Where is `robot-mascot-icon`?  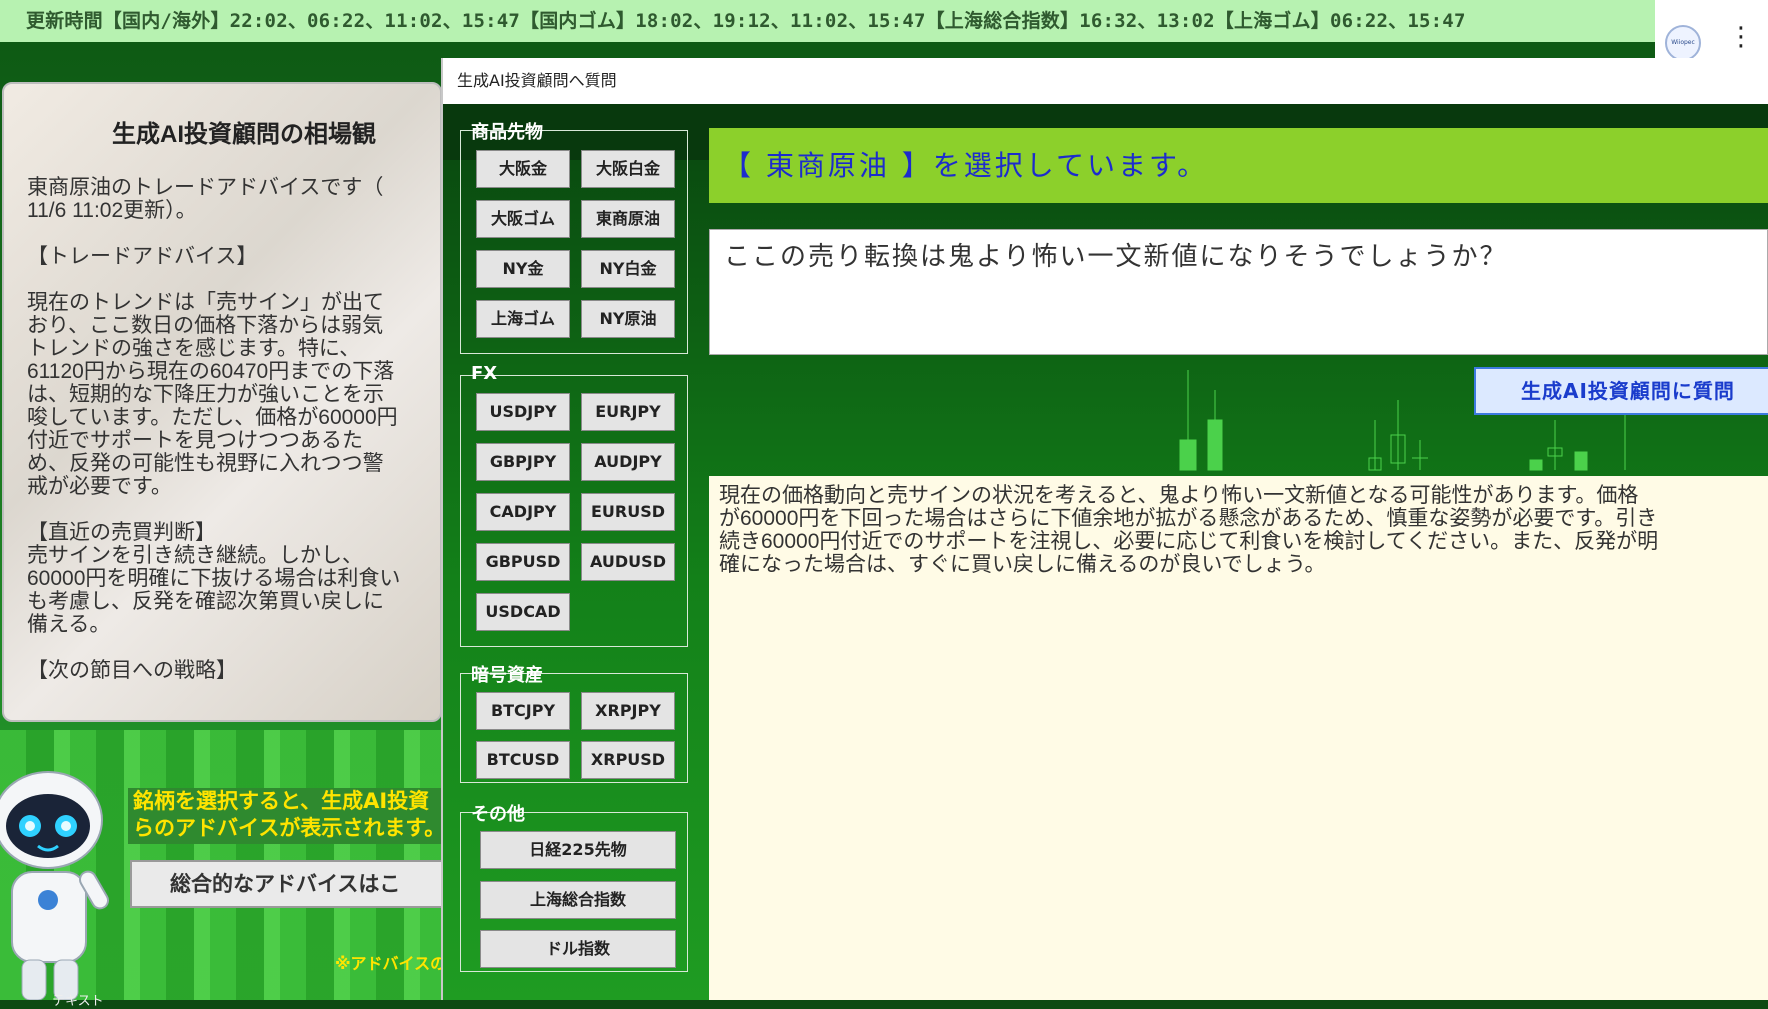 robot-mascot-icon is located at coordinates (54, 885).